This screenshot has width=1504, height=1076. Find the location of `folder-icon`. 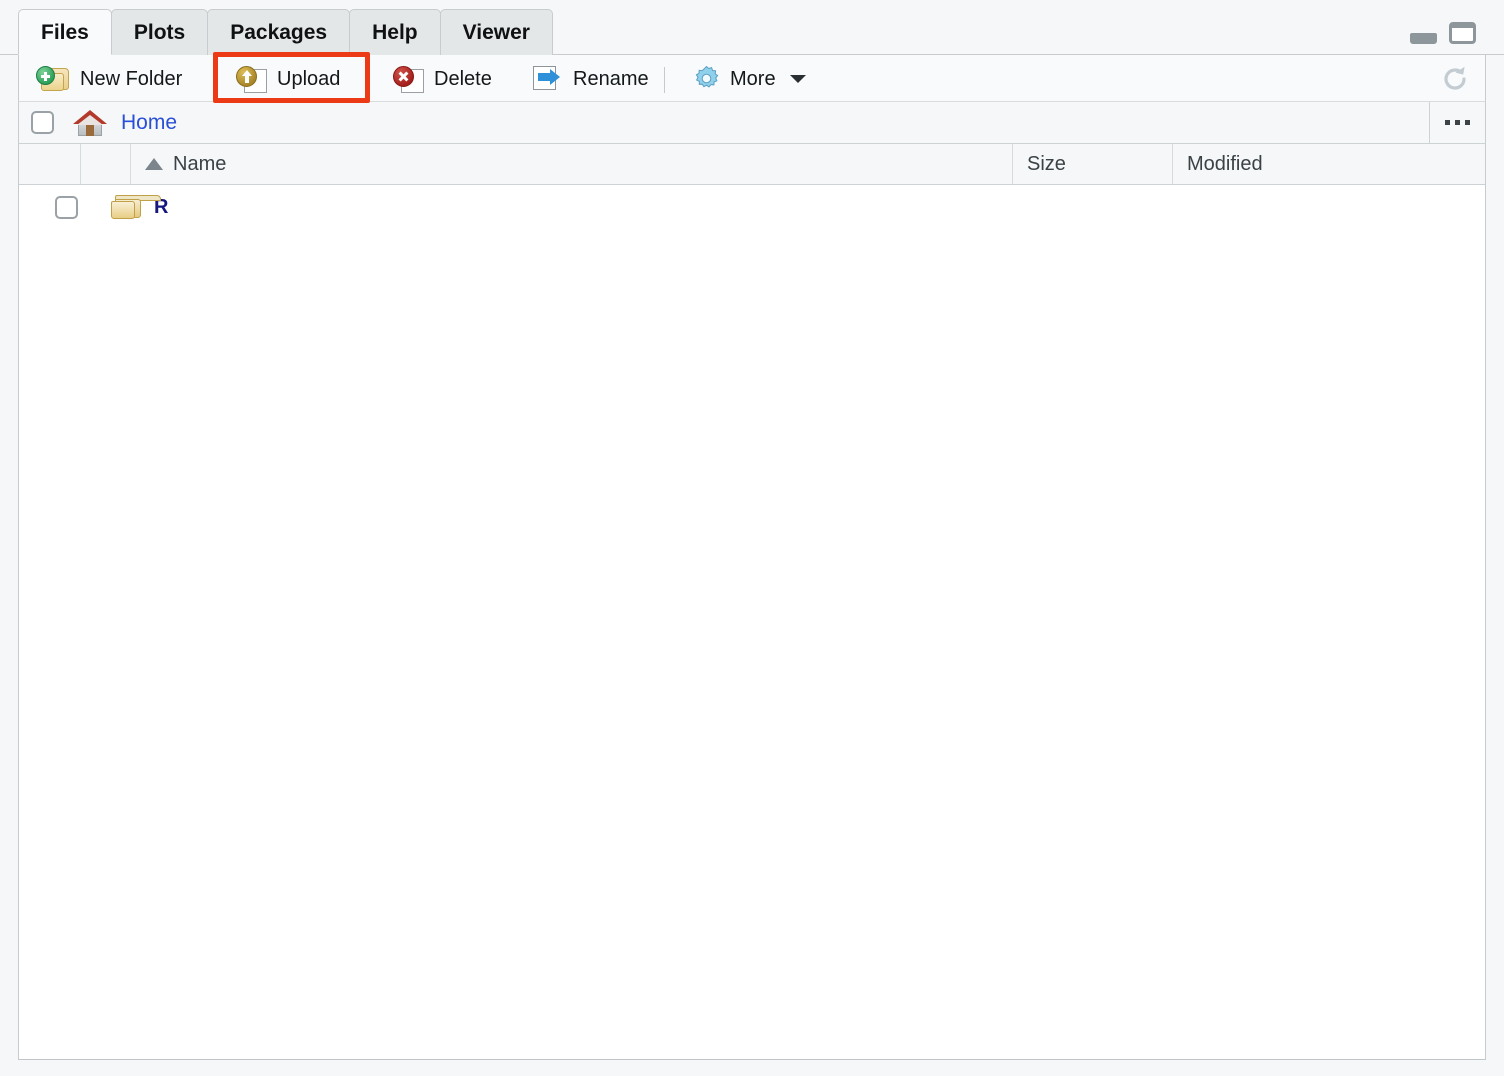

folder-icon is located at coordinates (136, 207).